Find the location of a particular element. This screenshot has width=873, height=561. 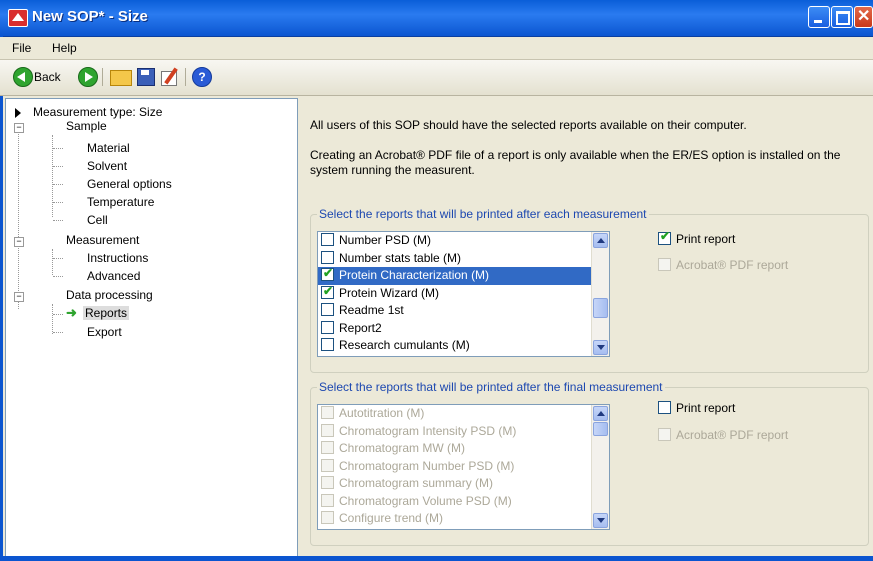

pdf-report-each-label: Acrobat® PDF report is located at coordinates (732, 265).